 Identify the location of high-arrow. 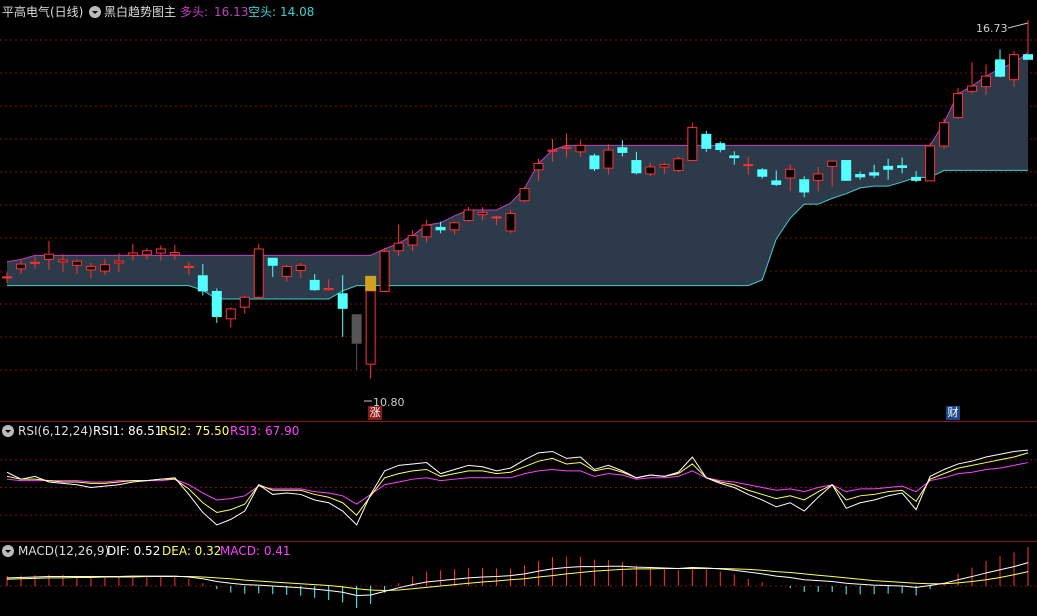
(1018, 25).